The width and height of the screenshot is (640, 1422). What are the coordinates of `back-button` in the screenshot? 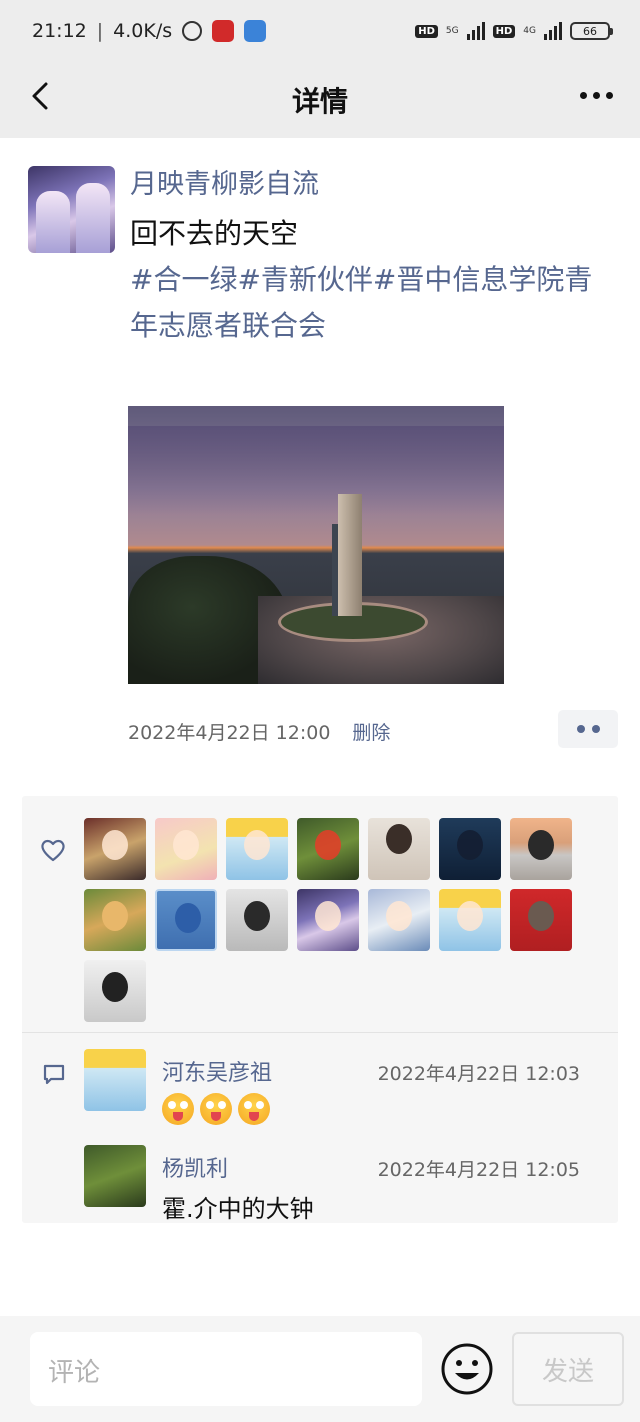 It's located at (44, 96).